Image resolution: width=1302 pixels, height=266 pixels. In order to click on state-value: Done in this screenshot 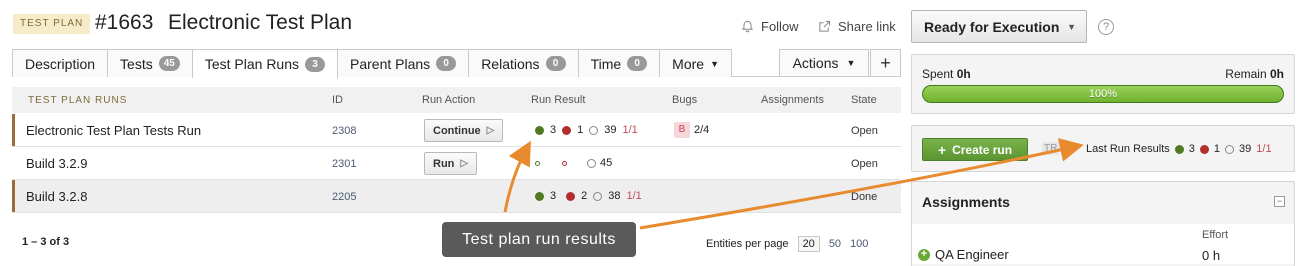, I will do `click(864, 197)`.